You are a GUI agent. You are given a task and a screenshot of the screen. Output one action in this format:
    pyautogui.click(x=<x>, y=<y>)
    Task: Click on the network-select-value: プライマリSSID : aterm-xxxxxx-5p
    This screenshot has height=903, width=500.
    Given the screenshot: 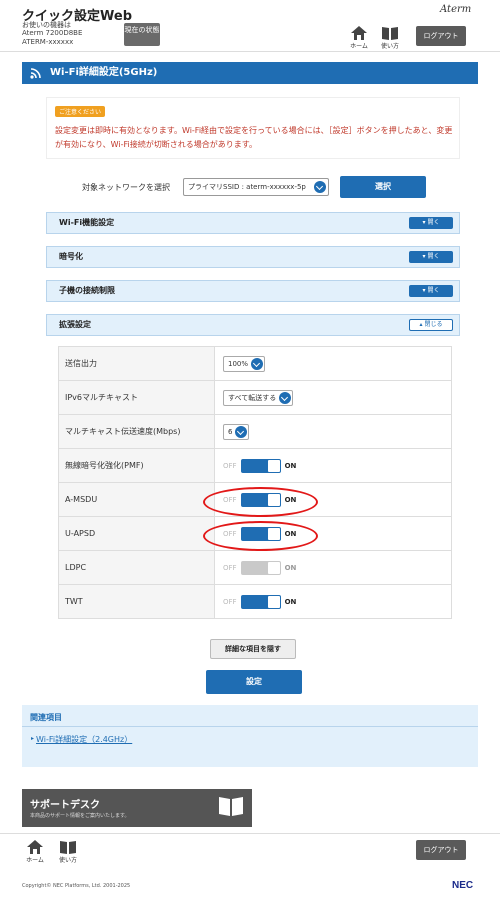 What is the action you would take?
    pyautogui.click(x=247, y=187)
    